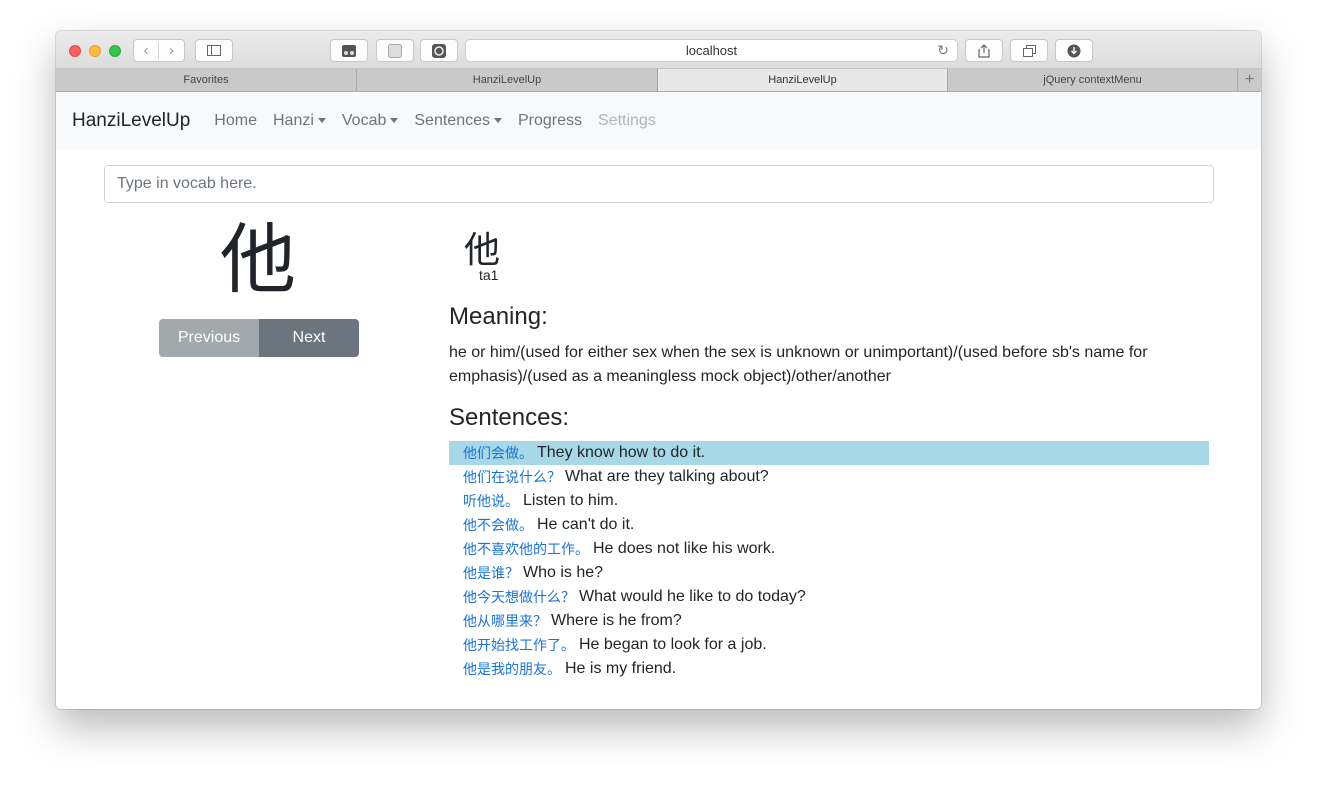 This screenshot has height=789, width=1317. I want to click on tab-hanzilevelup-1: HanziLevelUp, so click(507, 80).